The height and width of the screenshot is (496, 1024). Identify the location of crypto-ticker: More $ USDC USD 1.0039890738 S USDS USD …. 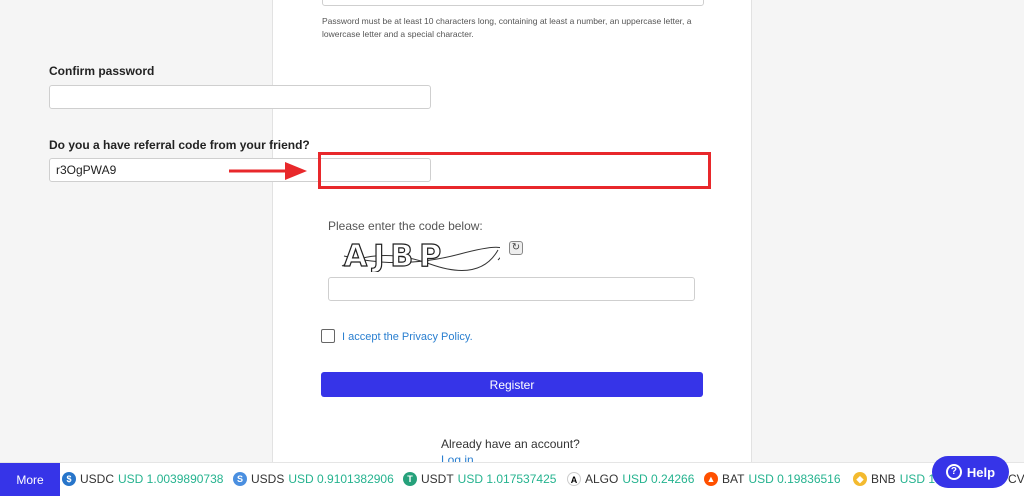
(512, 479).